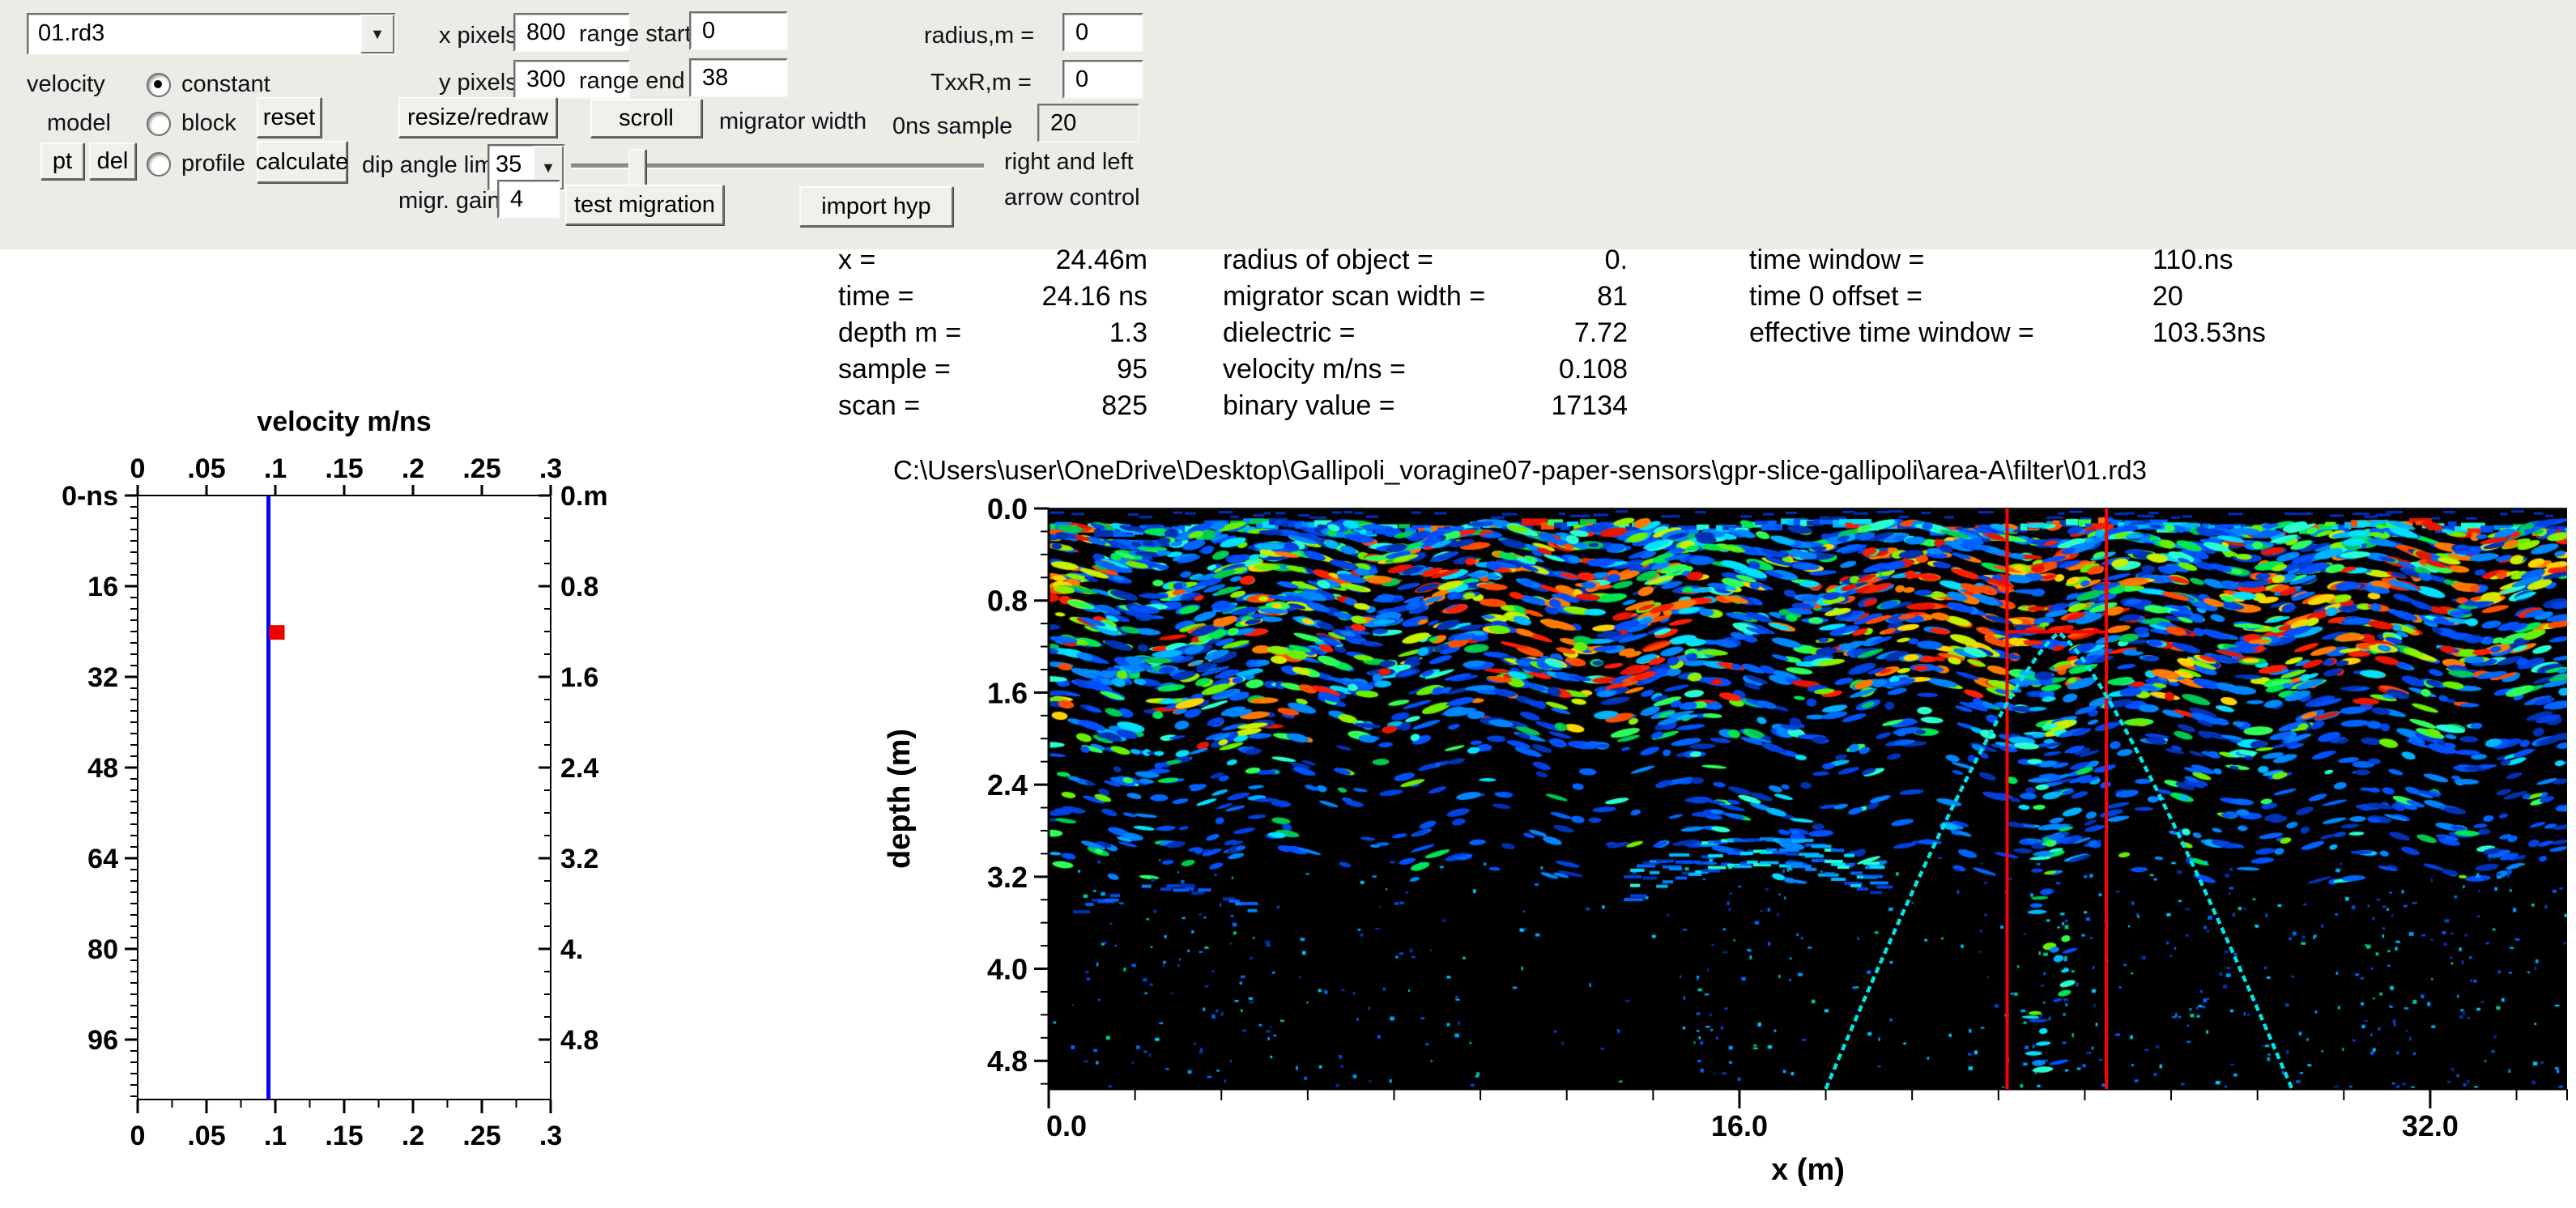  What do you see at coordinates (992, 263) in the screenshot?
I see `readout-row: x = 24.46m` at bounding box center [992, 263].